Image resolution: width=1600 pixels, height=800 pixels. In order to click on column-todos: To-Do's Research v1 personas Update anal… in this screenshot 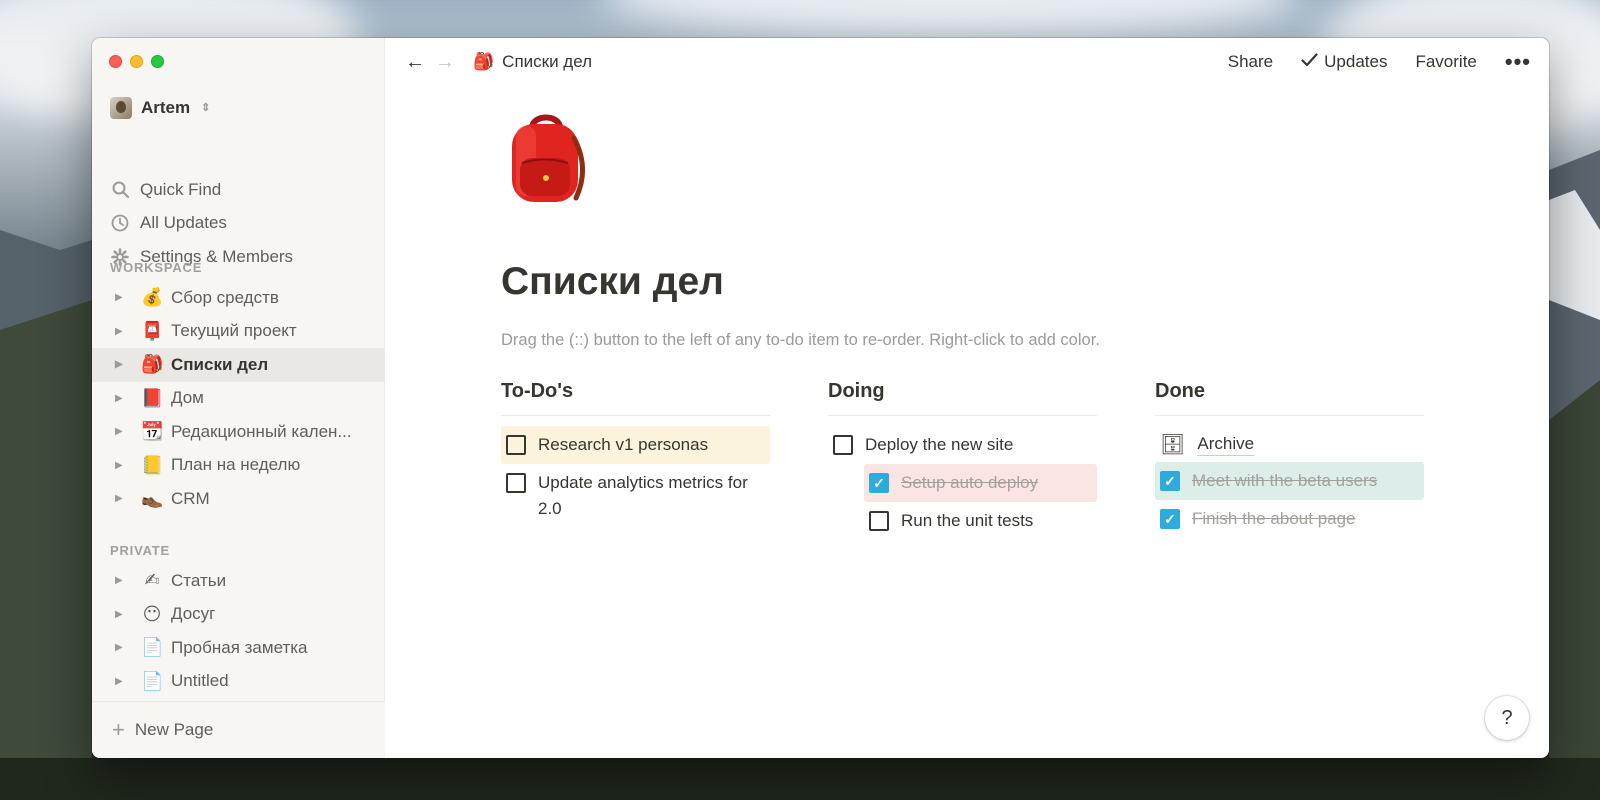, I will do `click(635, 460)`.